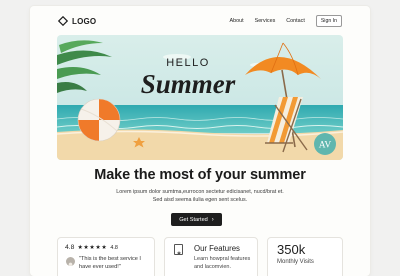 The width and height of the screenshot is (400, 276). I want to click on rating-score: 4.8, so click(70, 247).